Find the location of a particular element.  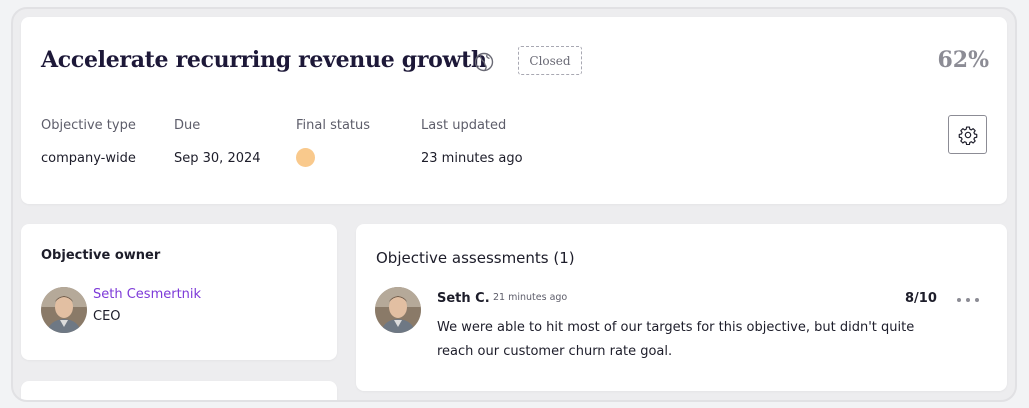

owner-name-link: Seth Cesmertnik is located at coordinates (147, 294).